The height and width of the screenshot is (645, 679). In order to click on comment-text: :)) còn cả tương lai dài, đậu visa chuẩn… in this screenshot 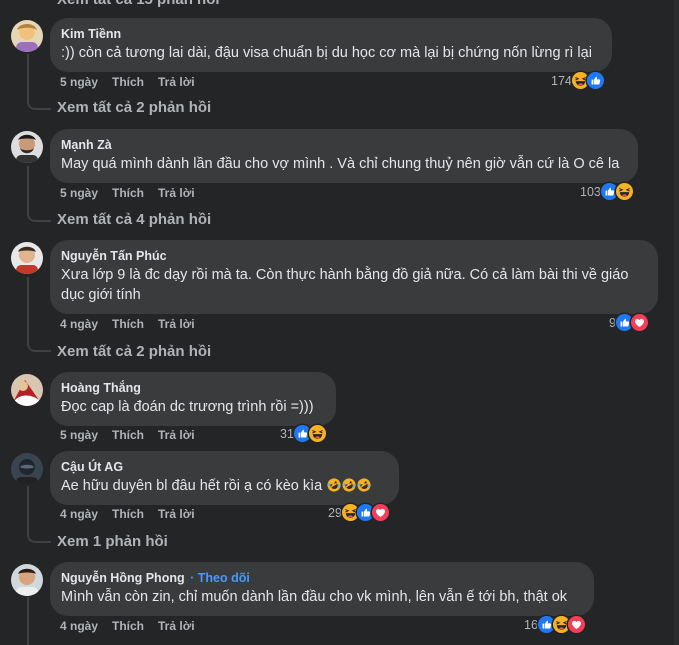, I will do `click(326, 53)`.